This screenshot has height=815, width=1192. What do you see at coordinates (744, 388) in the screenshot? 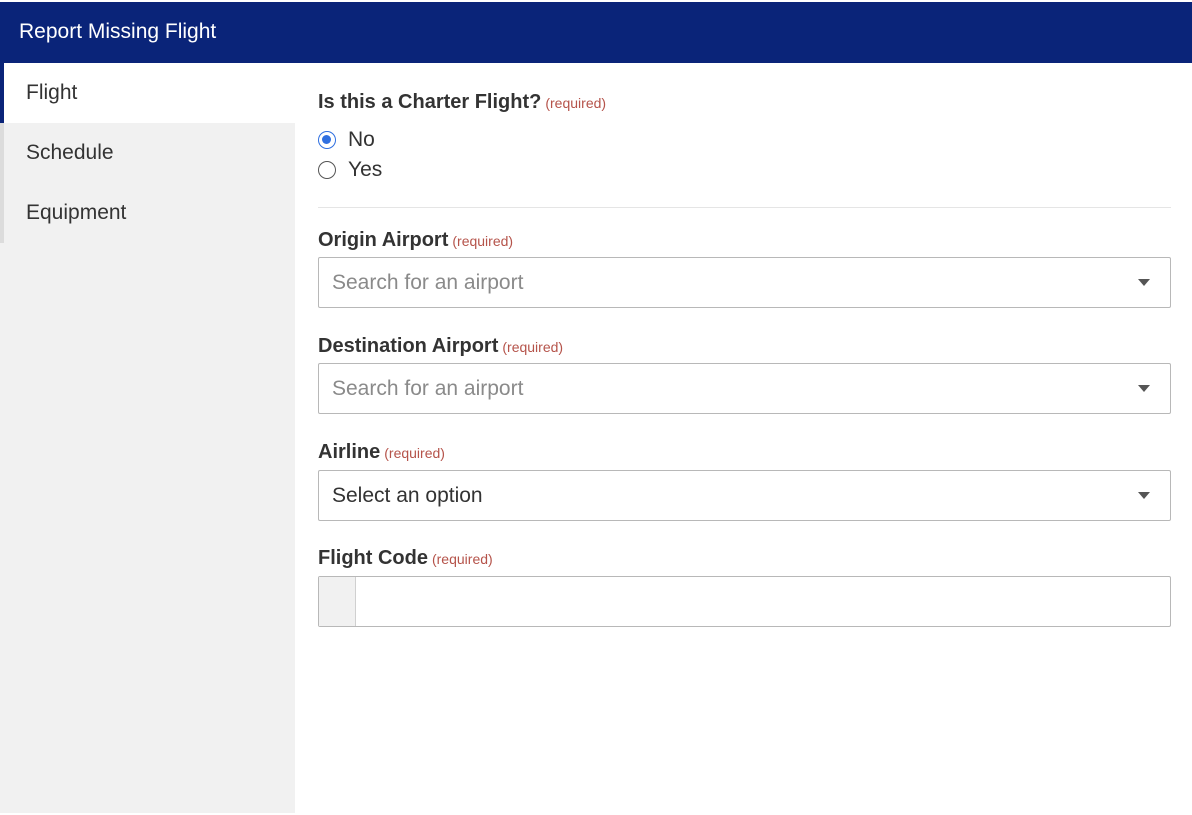
I see `destination-airport-select: Search for an airport` at bounding box center [744, 388].